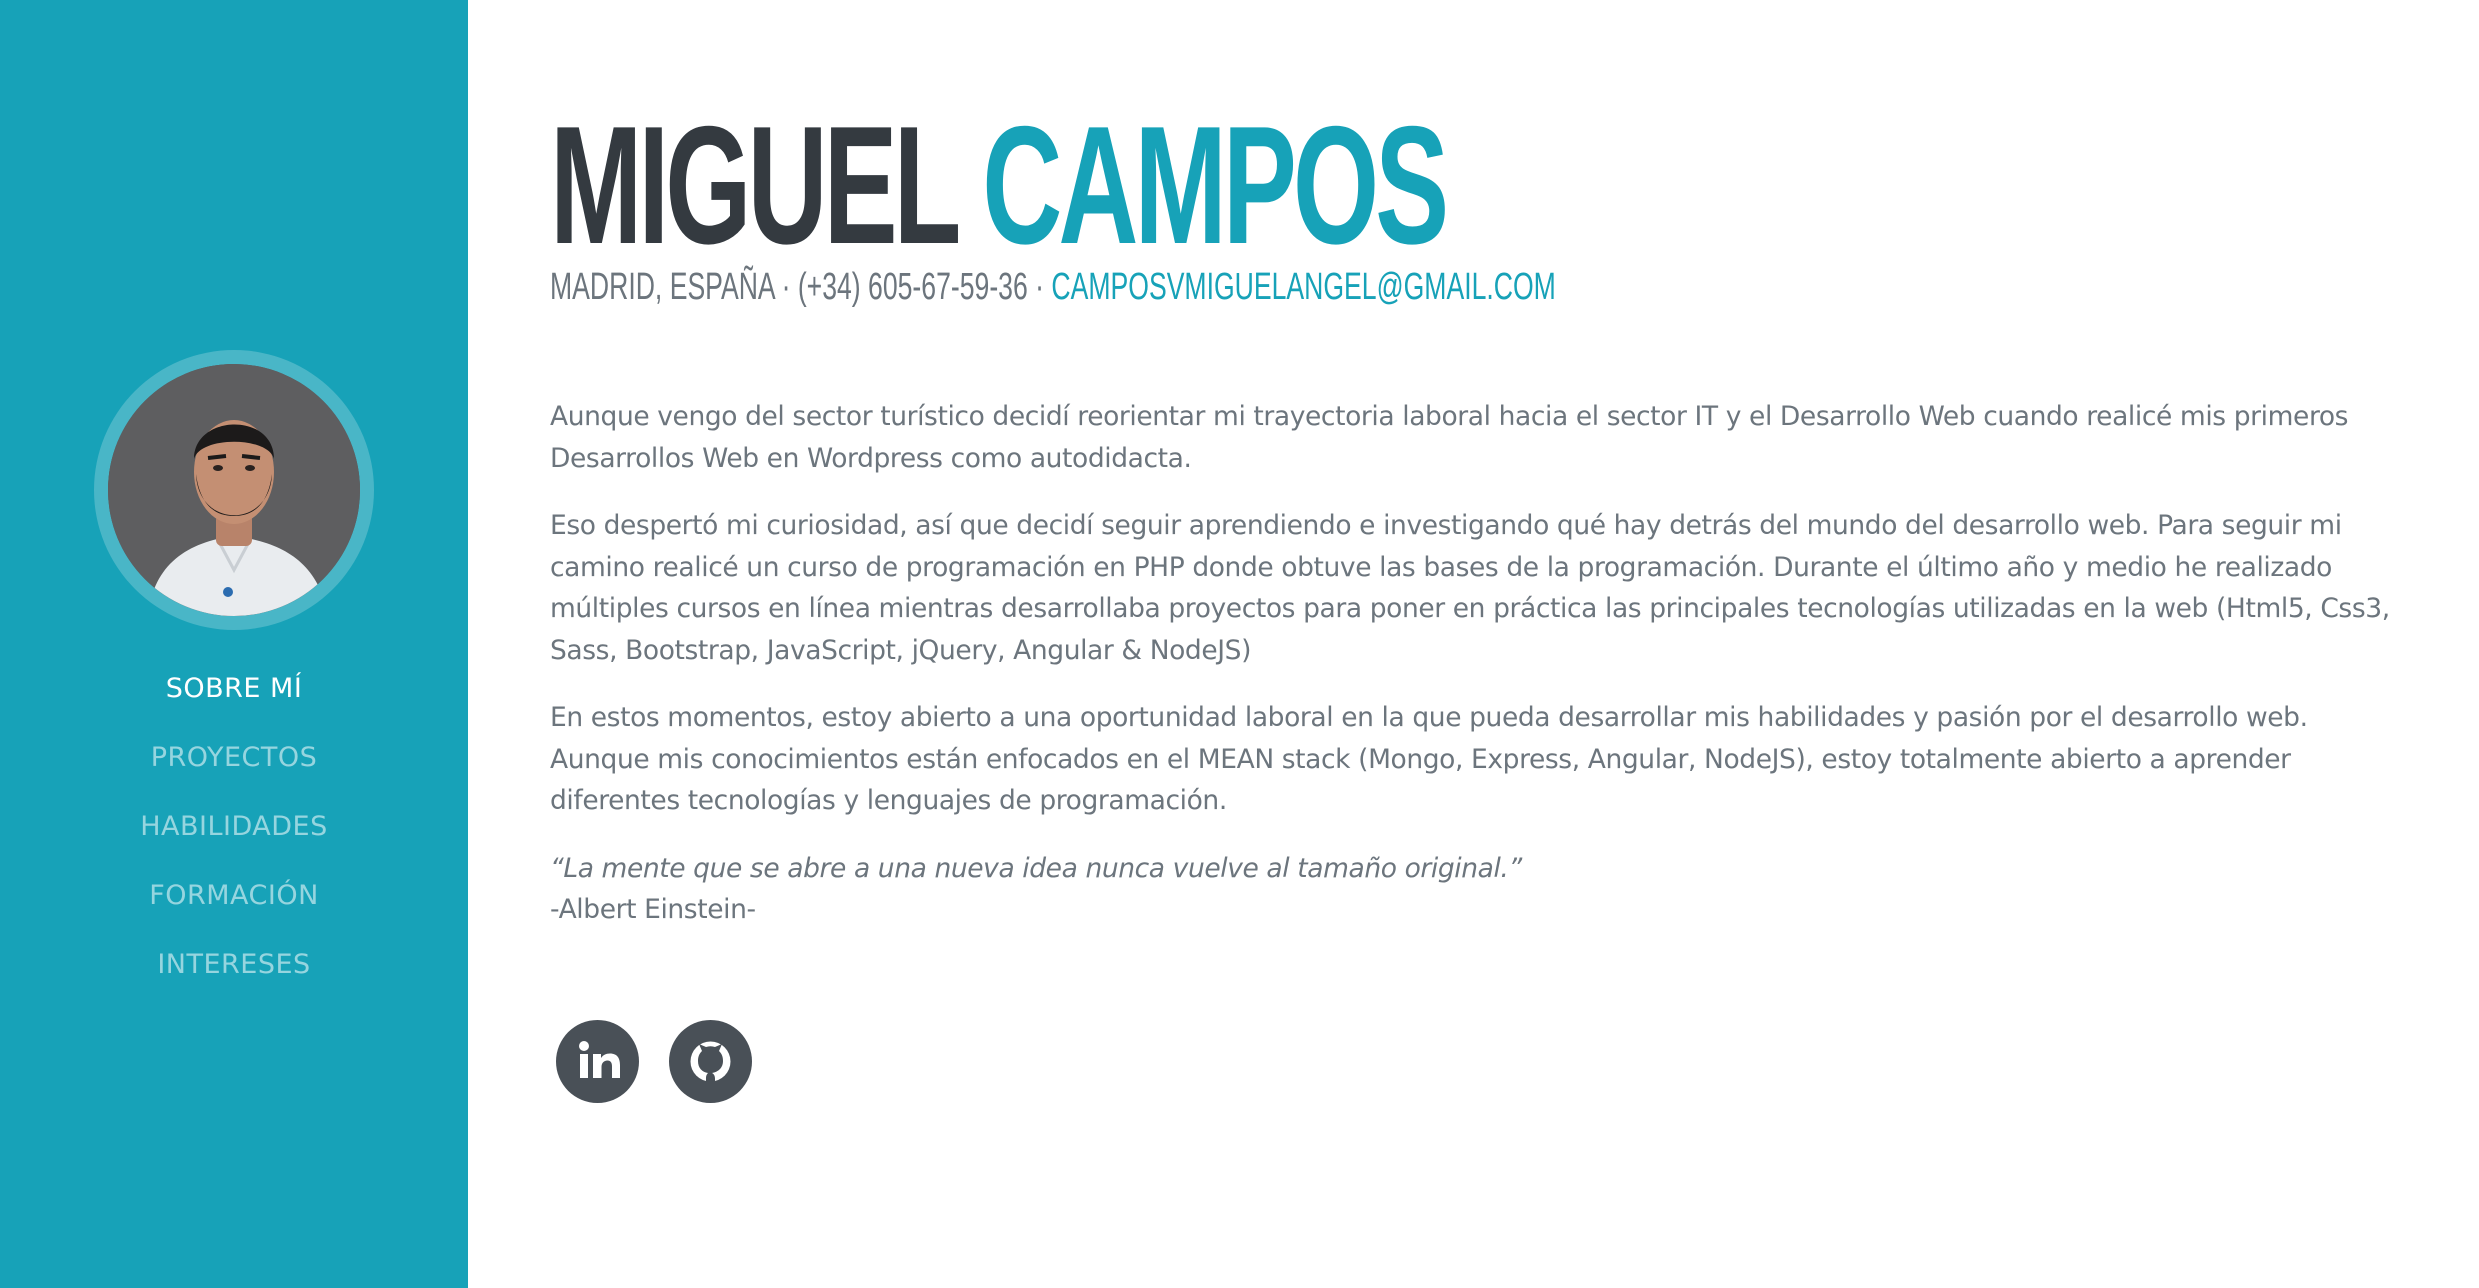  I want to click on nav-item-sobre-mi: SOBRE MÍ, so click(234, 698).